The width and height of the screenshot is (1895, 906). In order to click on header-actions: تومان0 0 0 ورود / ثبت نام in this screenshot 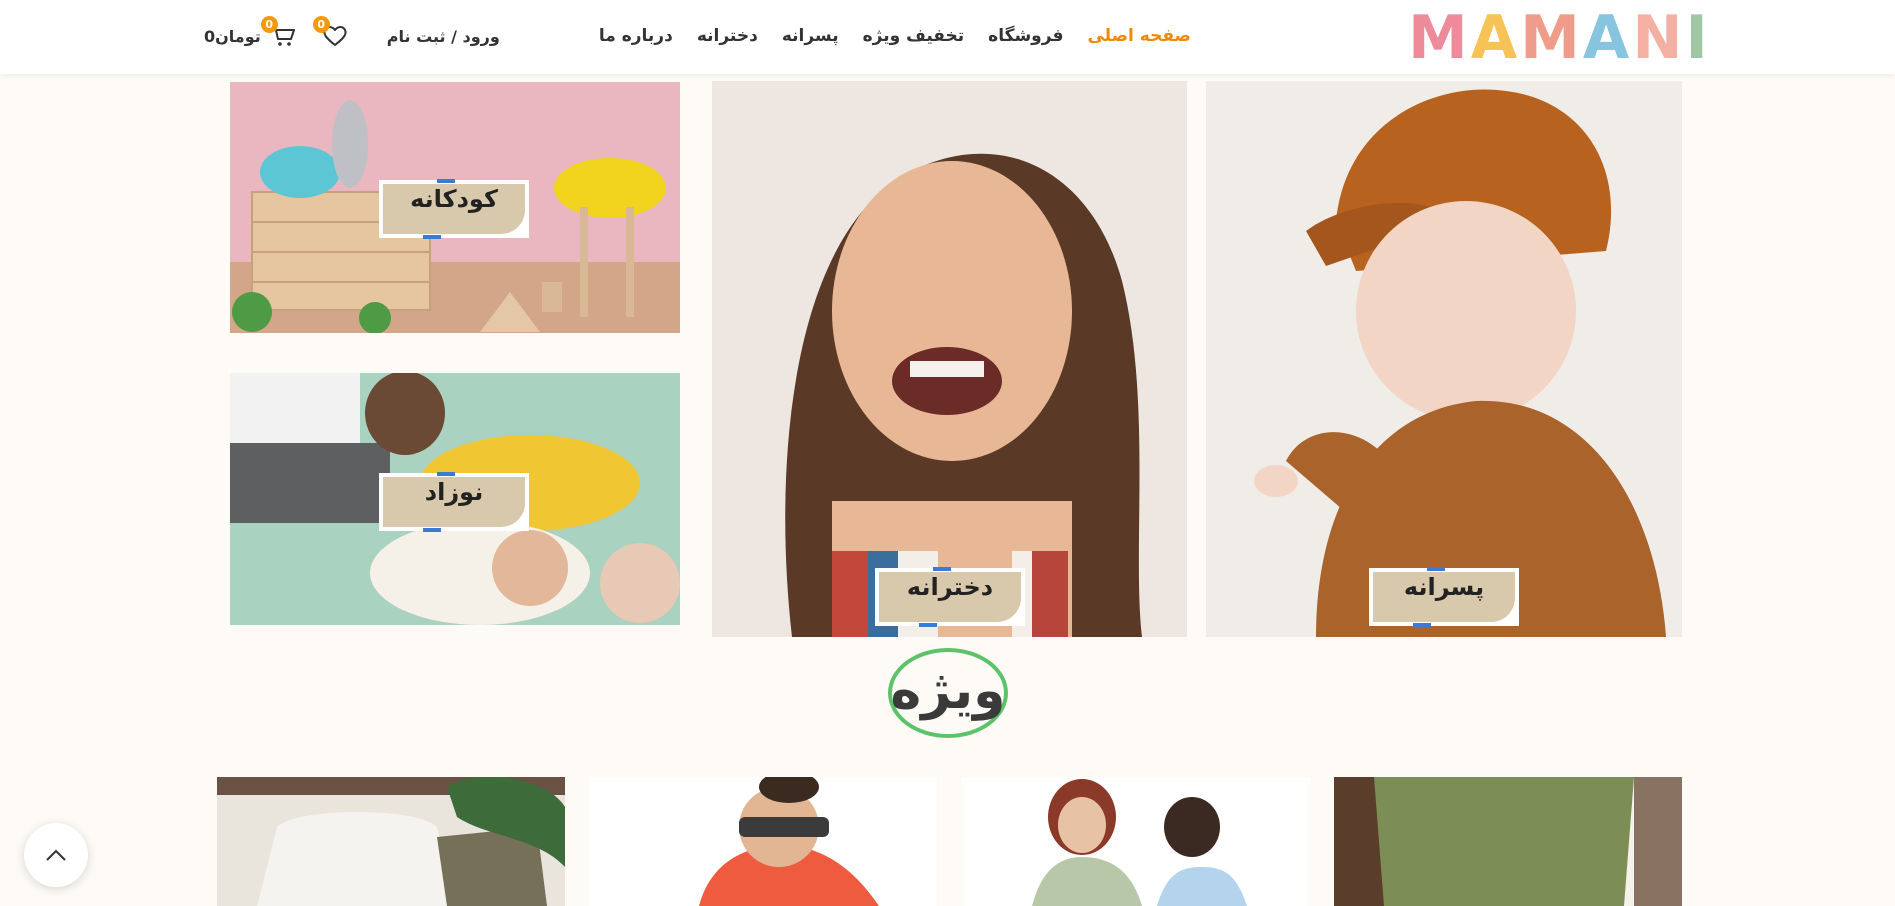, I will do `click(352, 35)`.